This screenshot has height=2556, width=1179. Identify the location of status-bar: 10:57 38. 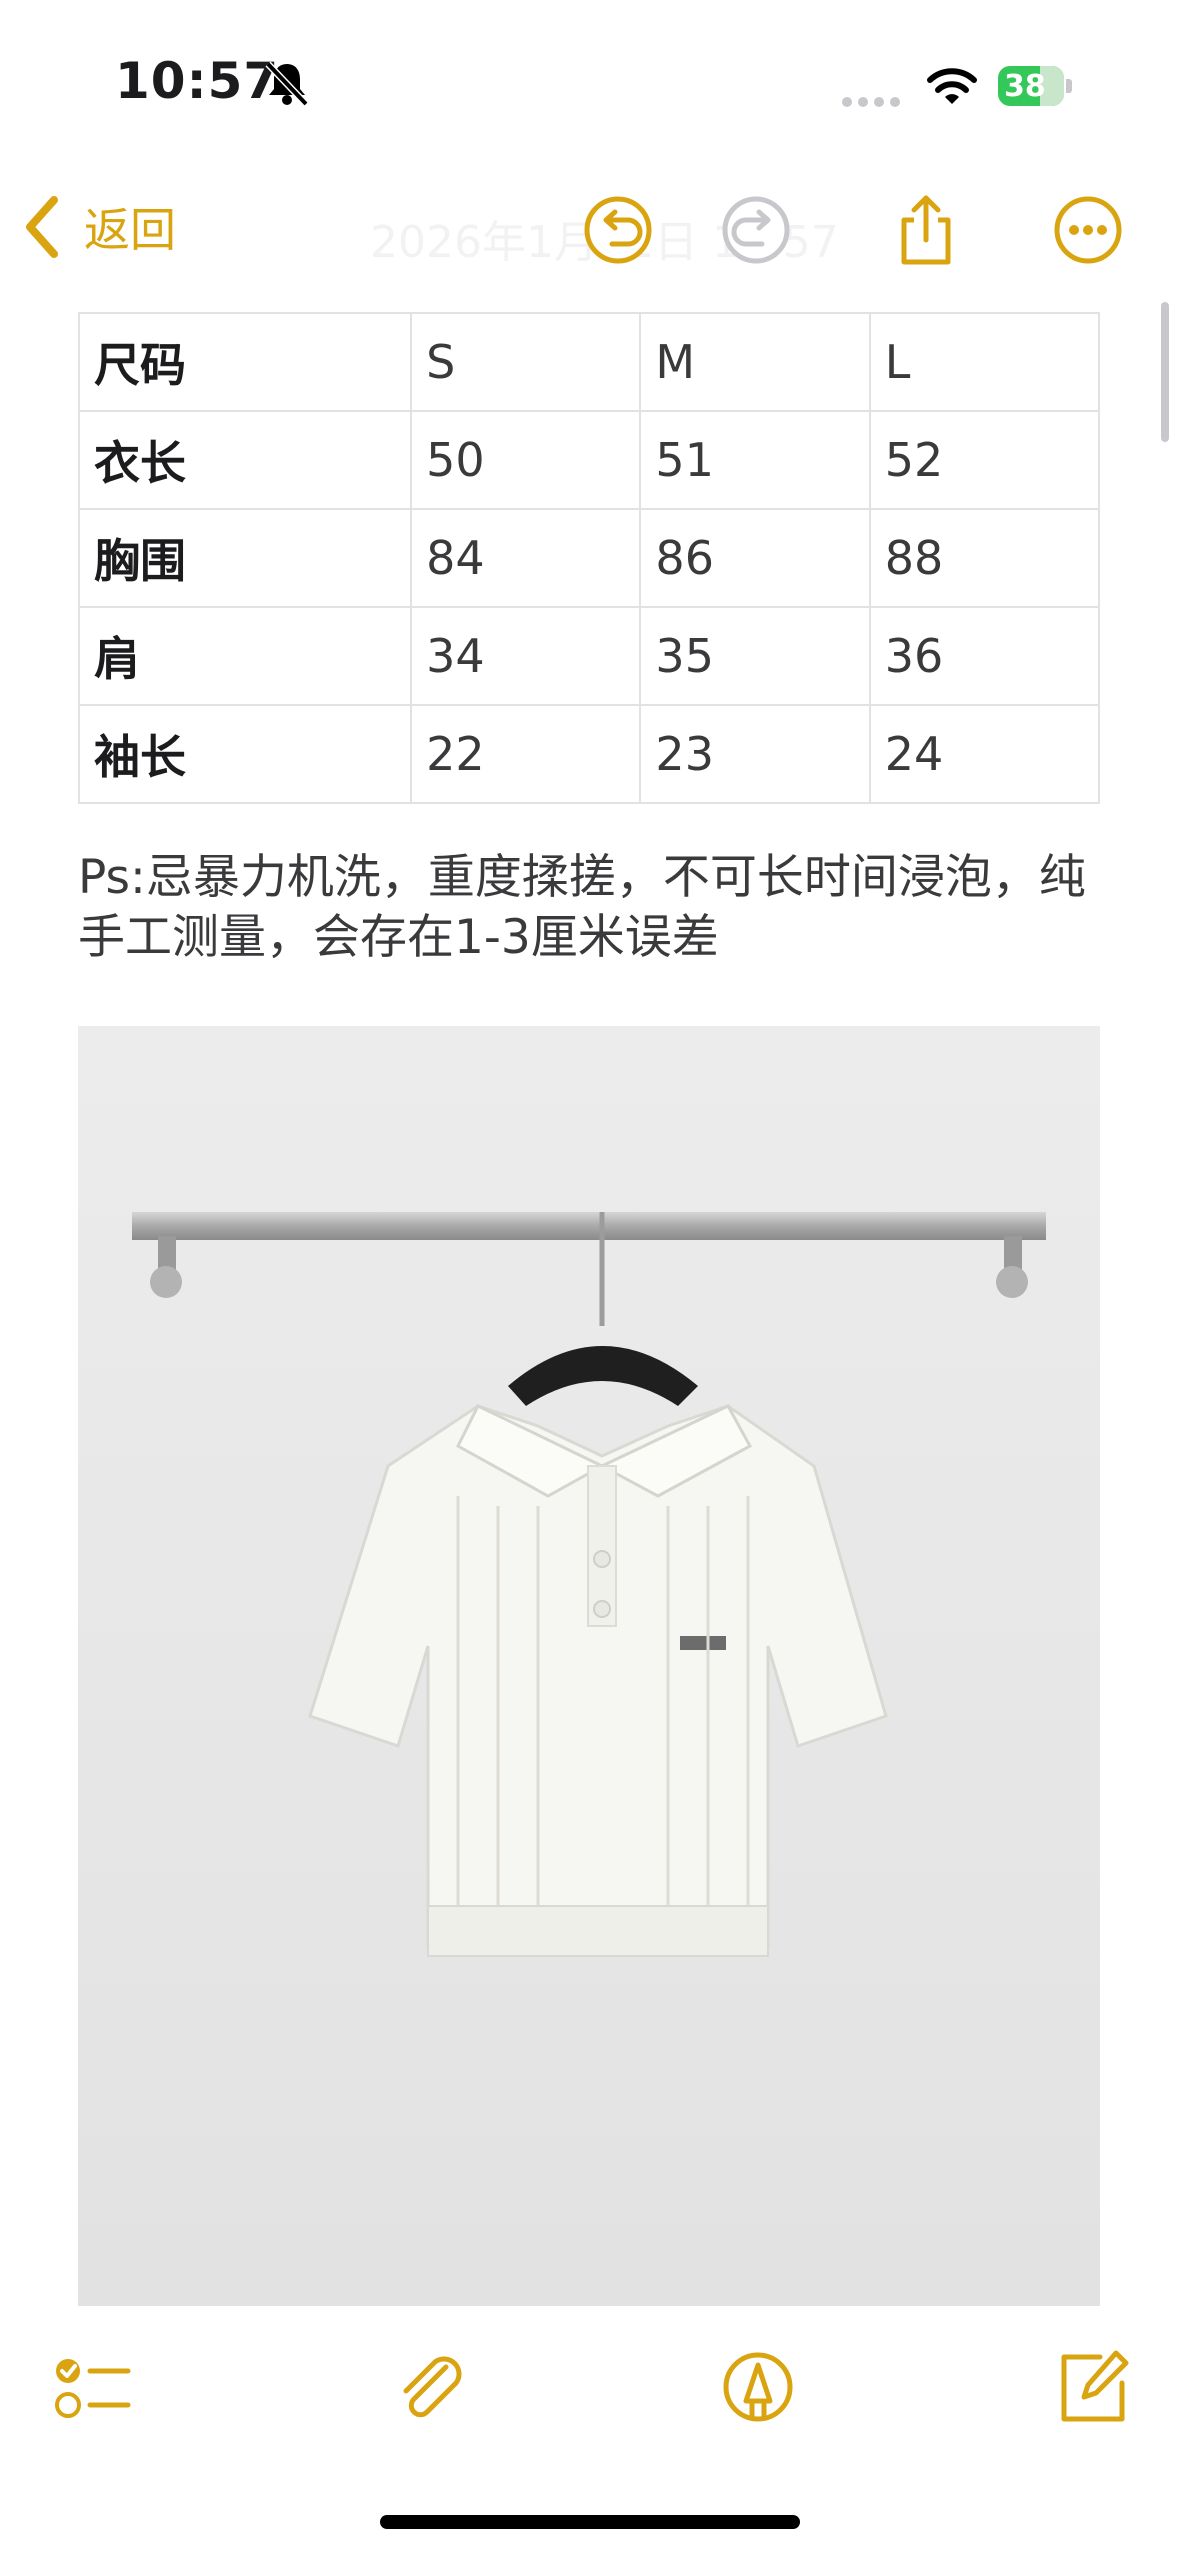
(589, 75).